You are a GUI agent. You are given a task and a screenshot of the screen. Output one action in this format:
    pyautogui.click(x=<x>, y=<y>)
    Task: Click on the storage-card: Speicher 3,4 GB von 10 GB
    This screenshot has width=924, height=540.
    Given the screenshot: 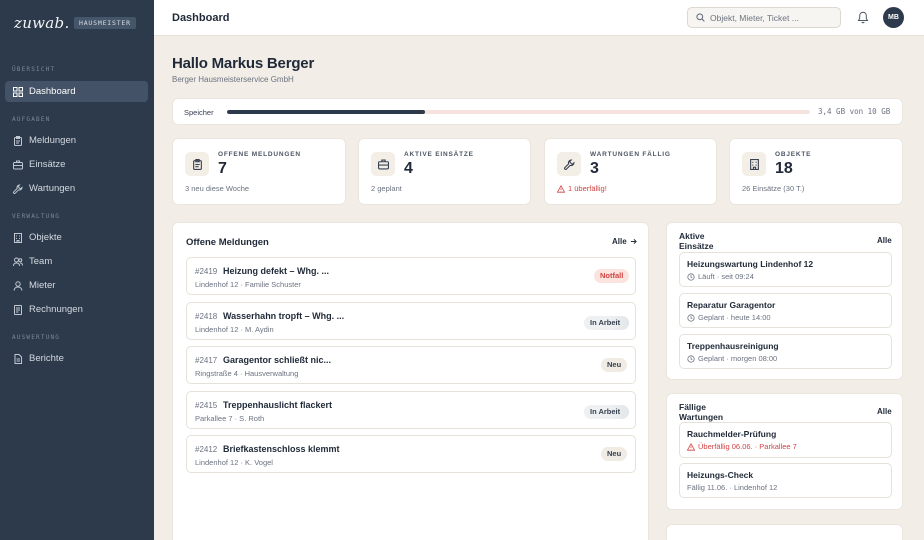 What is the action you would take?
    pyautogui.click(x=537, y=111)
    